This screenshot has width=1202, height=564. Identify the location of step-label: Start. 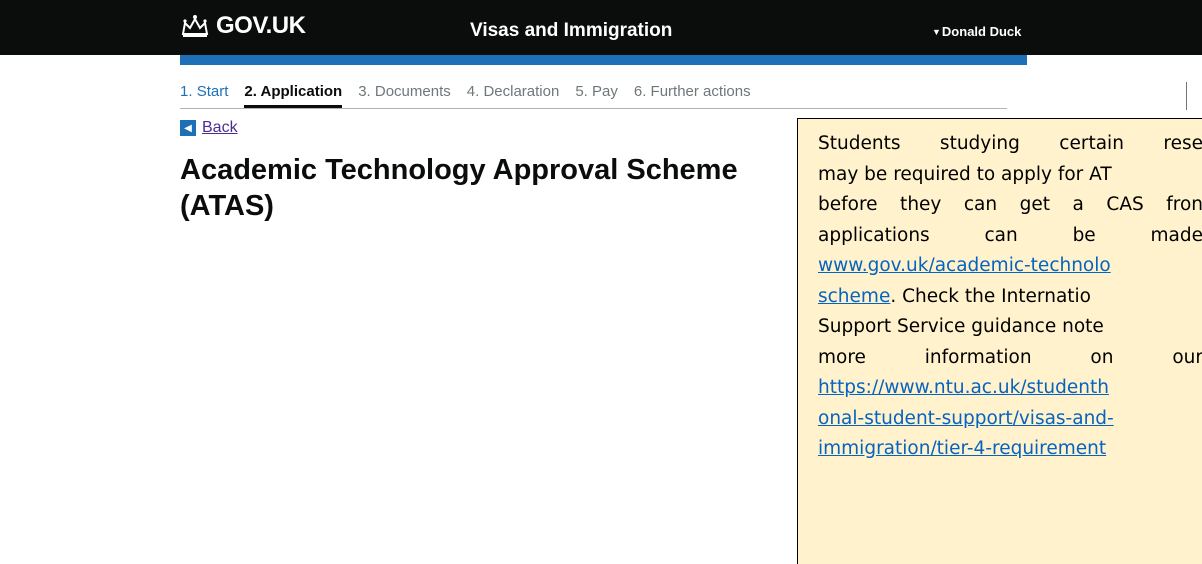
(212, 91).